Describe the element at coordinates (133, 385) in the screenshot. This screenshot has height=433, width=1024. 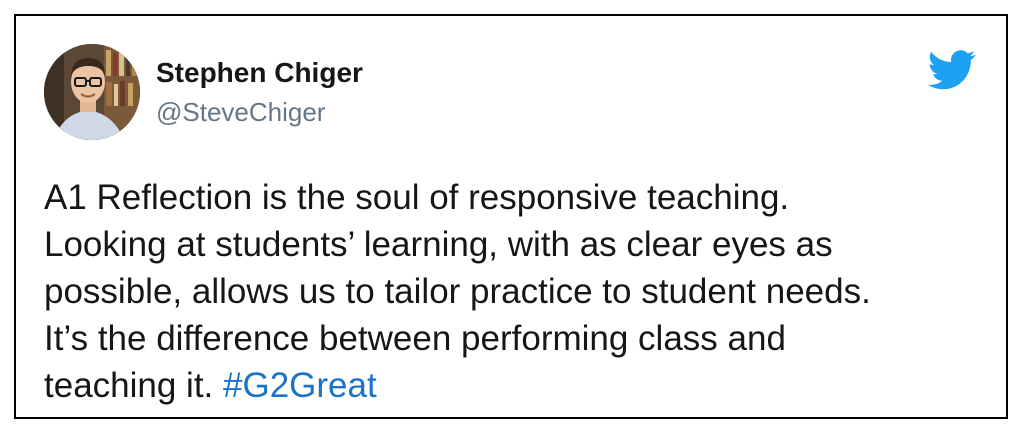
I see `tweet-line-prefix: teaching it.` at that location.